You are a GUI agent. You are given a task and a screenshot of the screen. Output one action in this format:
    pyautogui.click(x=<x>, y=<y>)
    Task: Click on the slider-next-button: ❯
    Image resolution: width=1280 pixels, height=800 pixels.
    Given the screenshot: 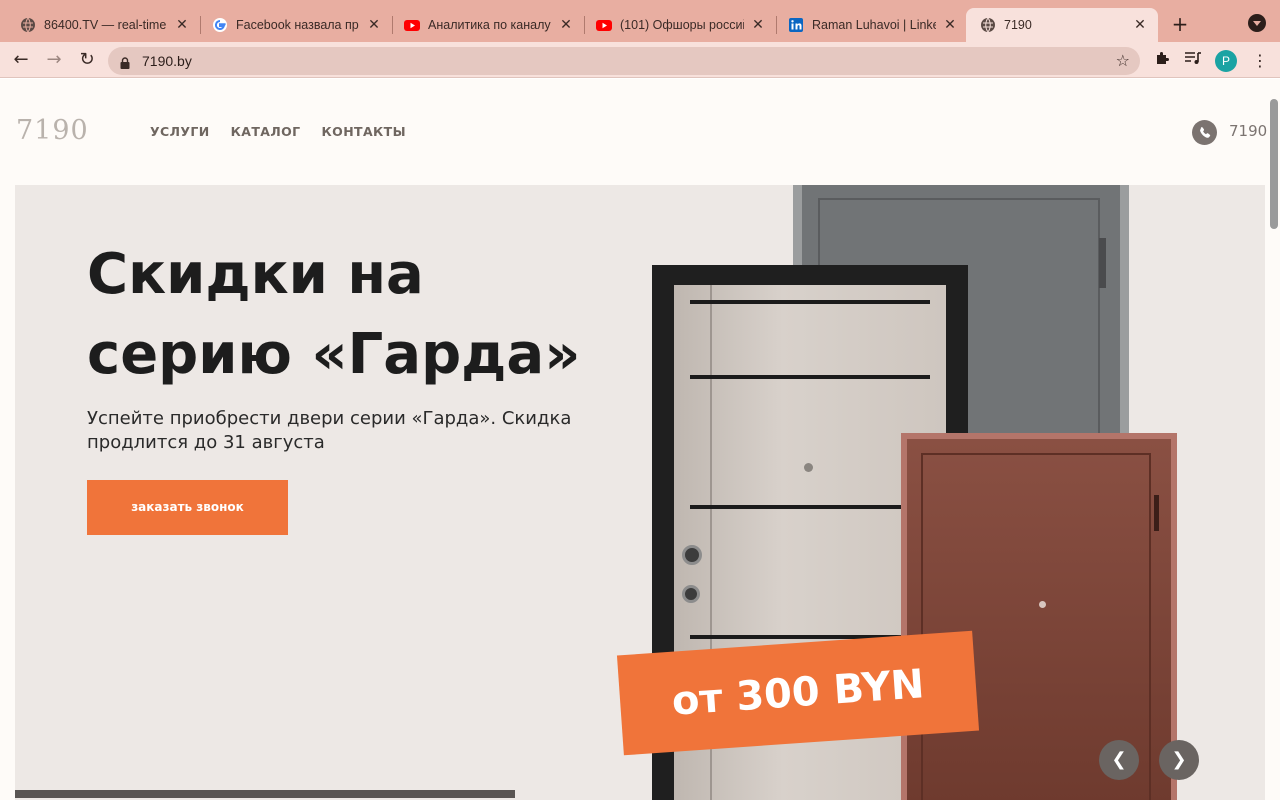 What is the action you would take?
    pyautogui.click(x=1179, y=760)
    